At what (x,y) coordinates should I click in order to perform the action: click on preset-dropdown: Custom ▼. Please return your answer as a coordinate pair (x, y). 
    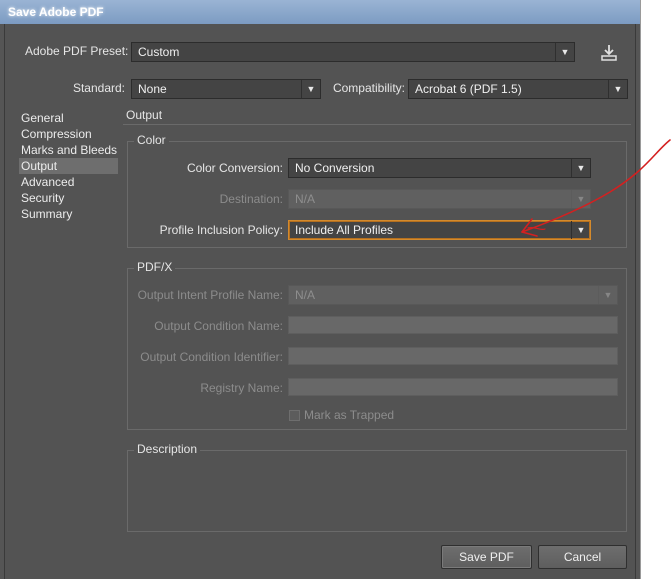
    Looking at the image, I should click on (353, 52).